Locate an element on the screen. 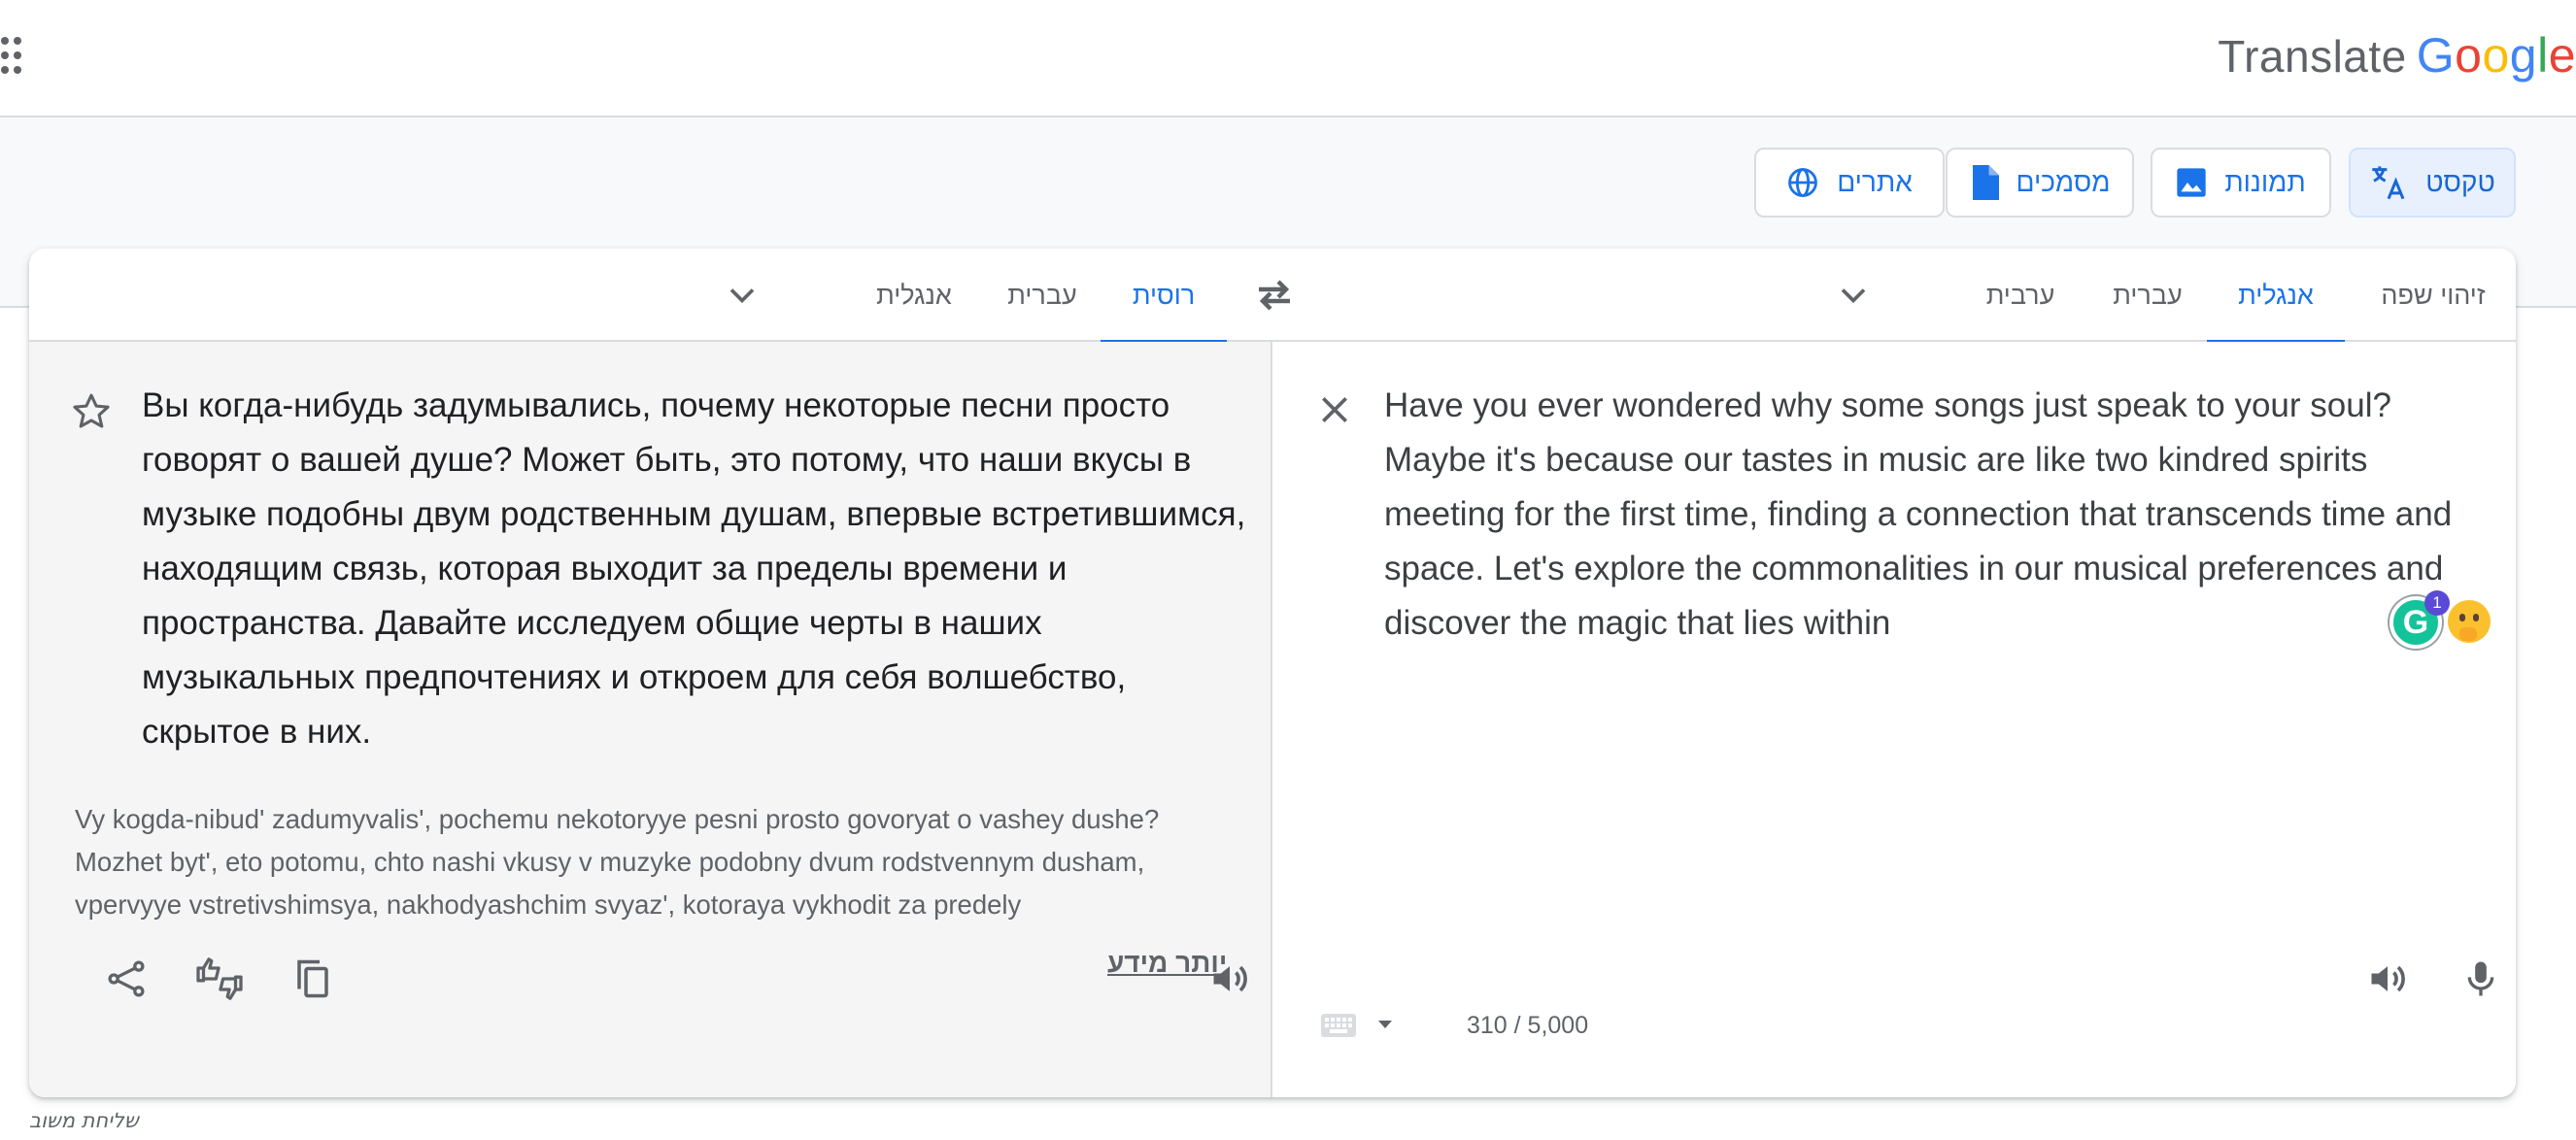 This screenshot has height=1140, width=2576. thumbs-up-down-icon is located at coordinates (219, 978).